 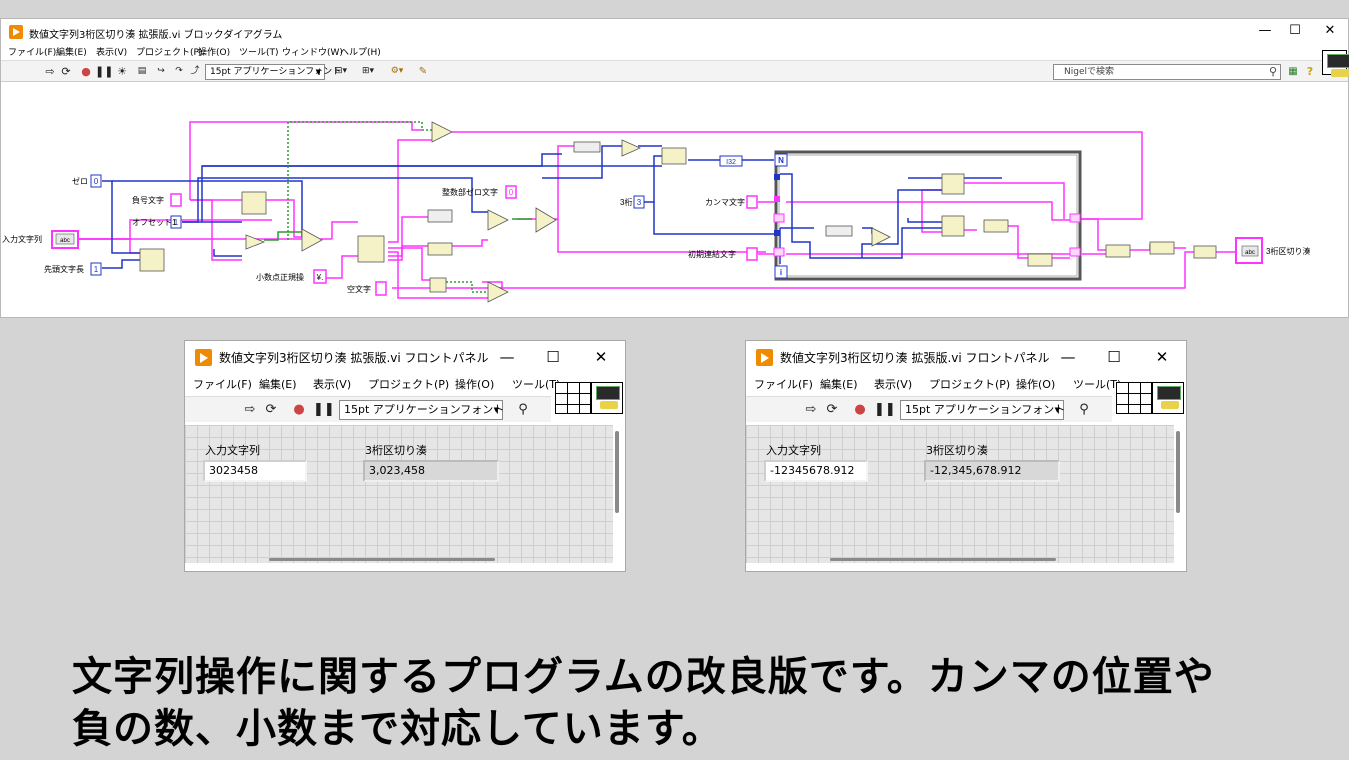 What do you see at coordinates (161, 71) in the screenshot?
I see `step-into-icon: ↪` at bounding box center [161, 71].